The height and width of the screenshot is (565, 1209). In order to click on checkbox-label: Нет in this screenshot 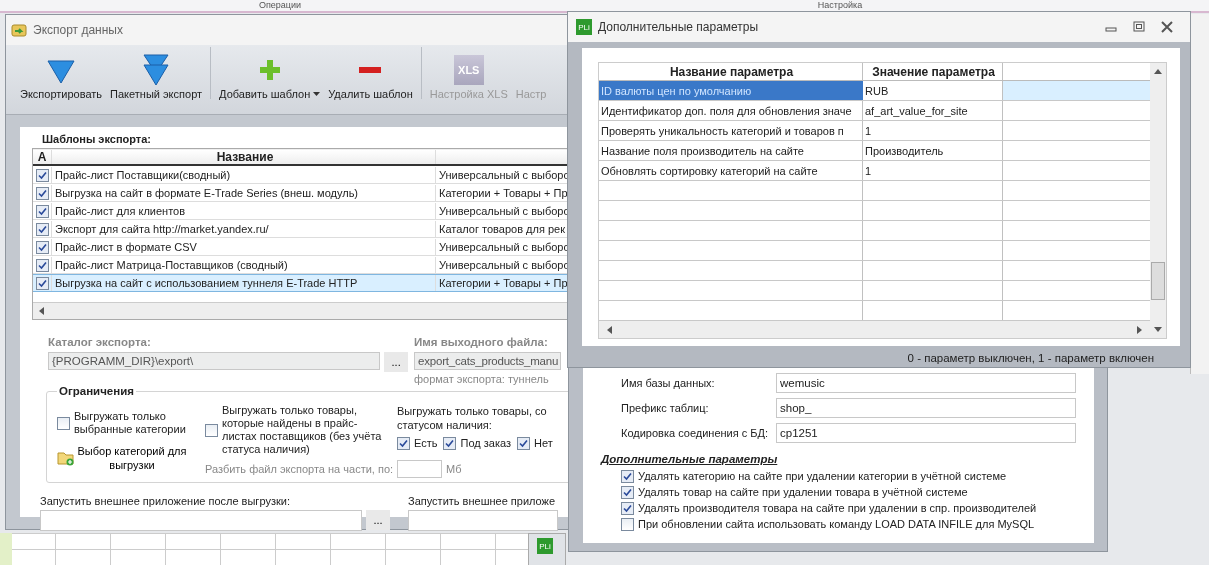, I will do `click(543, 443)`.